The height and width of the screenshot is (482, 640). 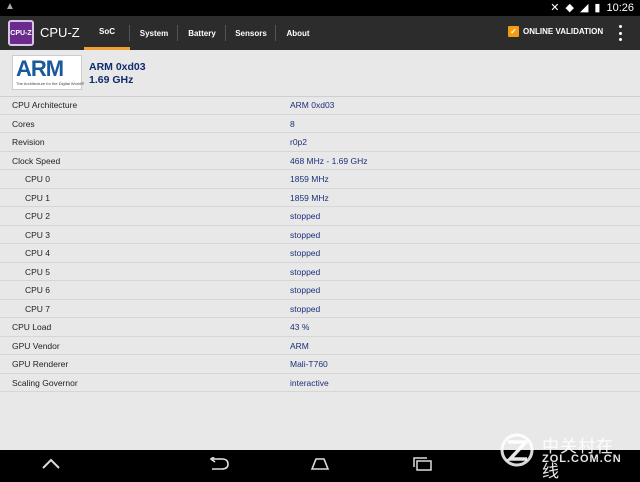 I want to click on mute-icon: ✕, so click(x=555, y=8).